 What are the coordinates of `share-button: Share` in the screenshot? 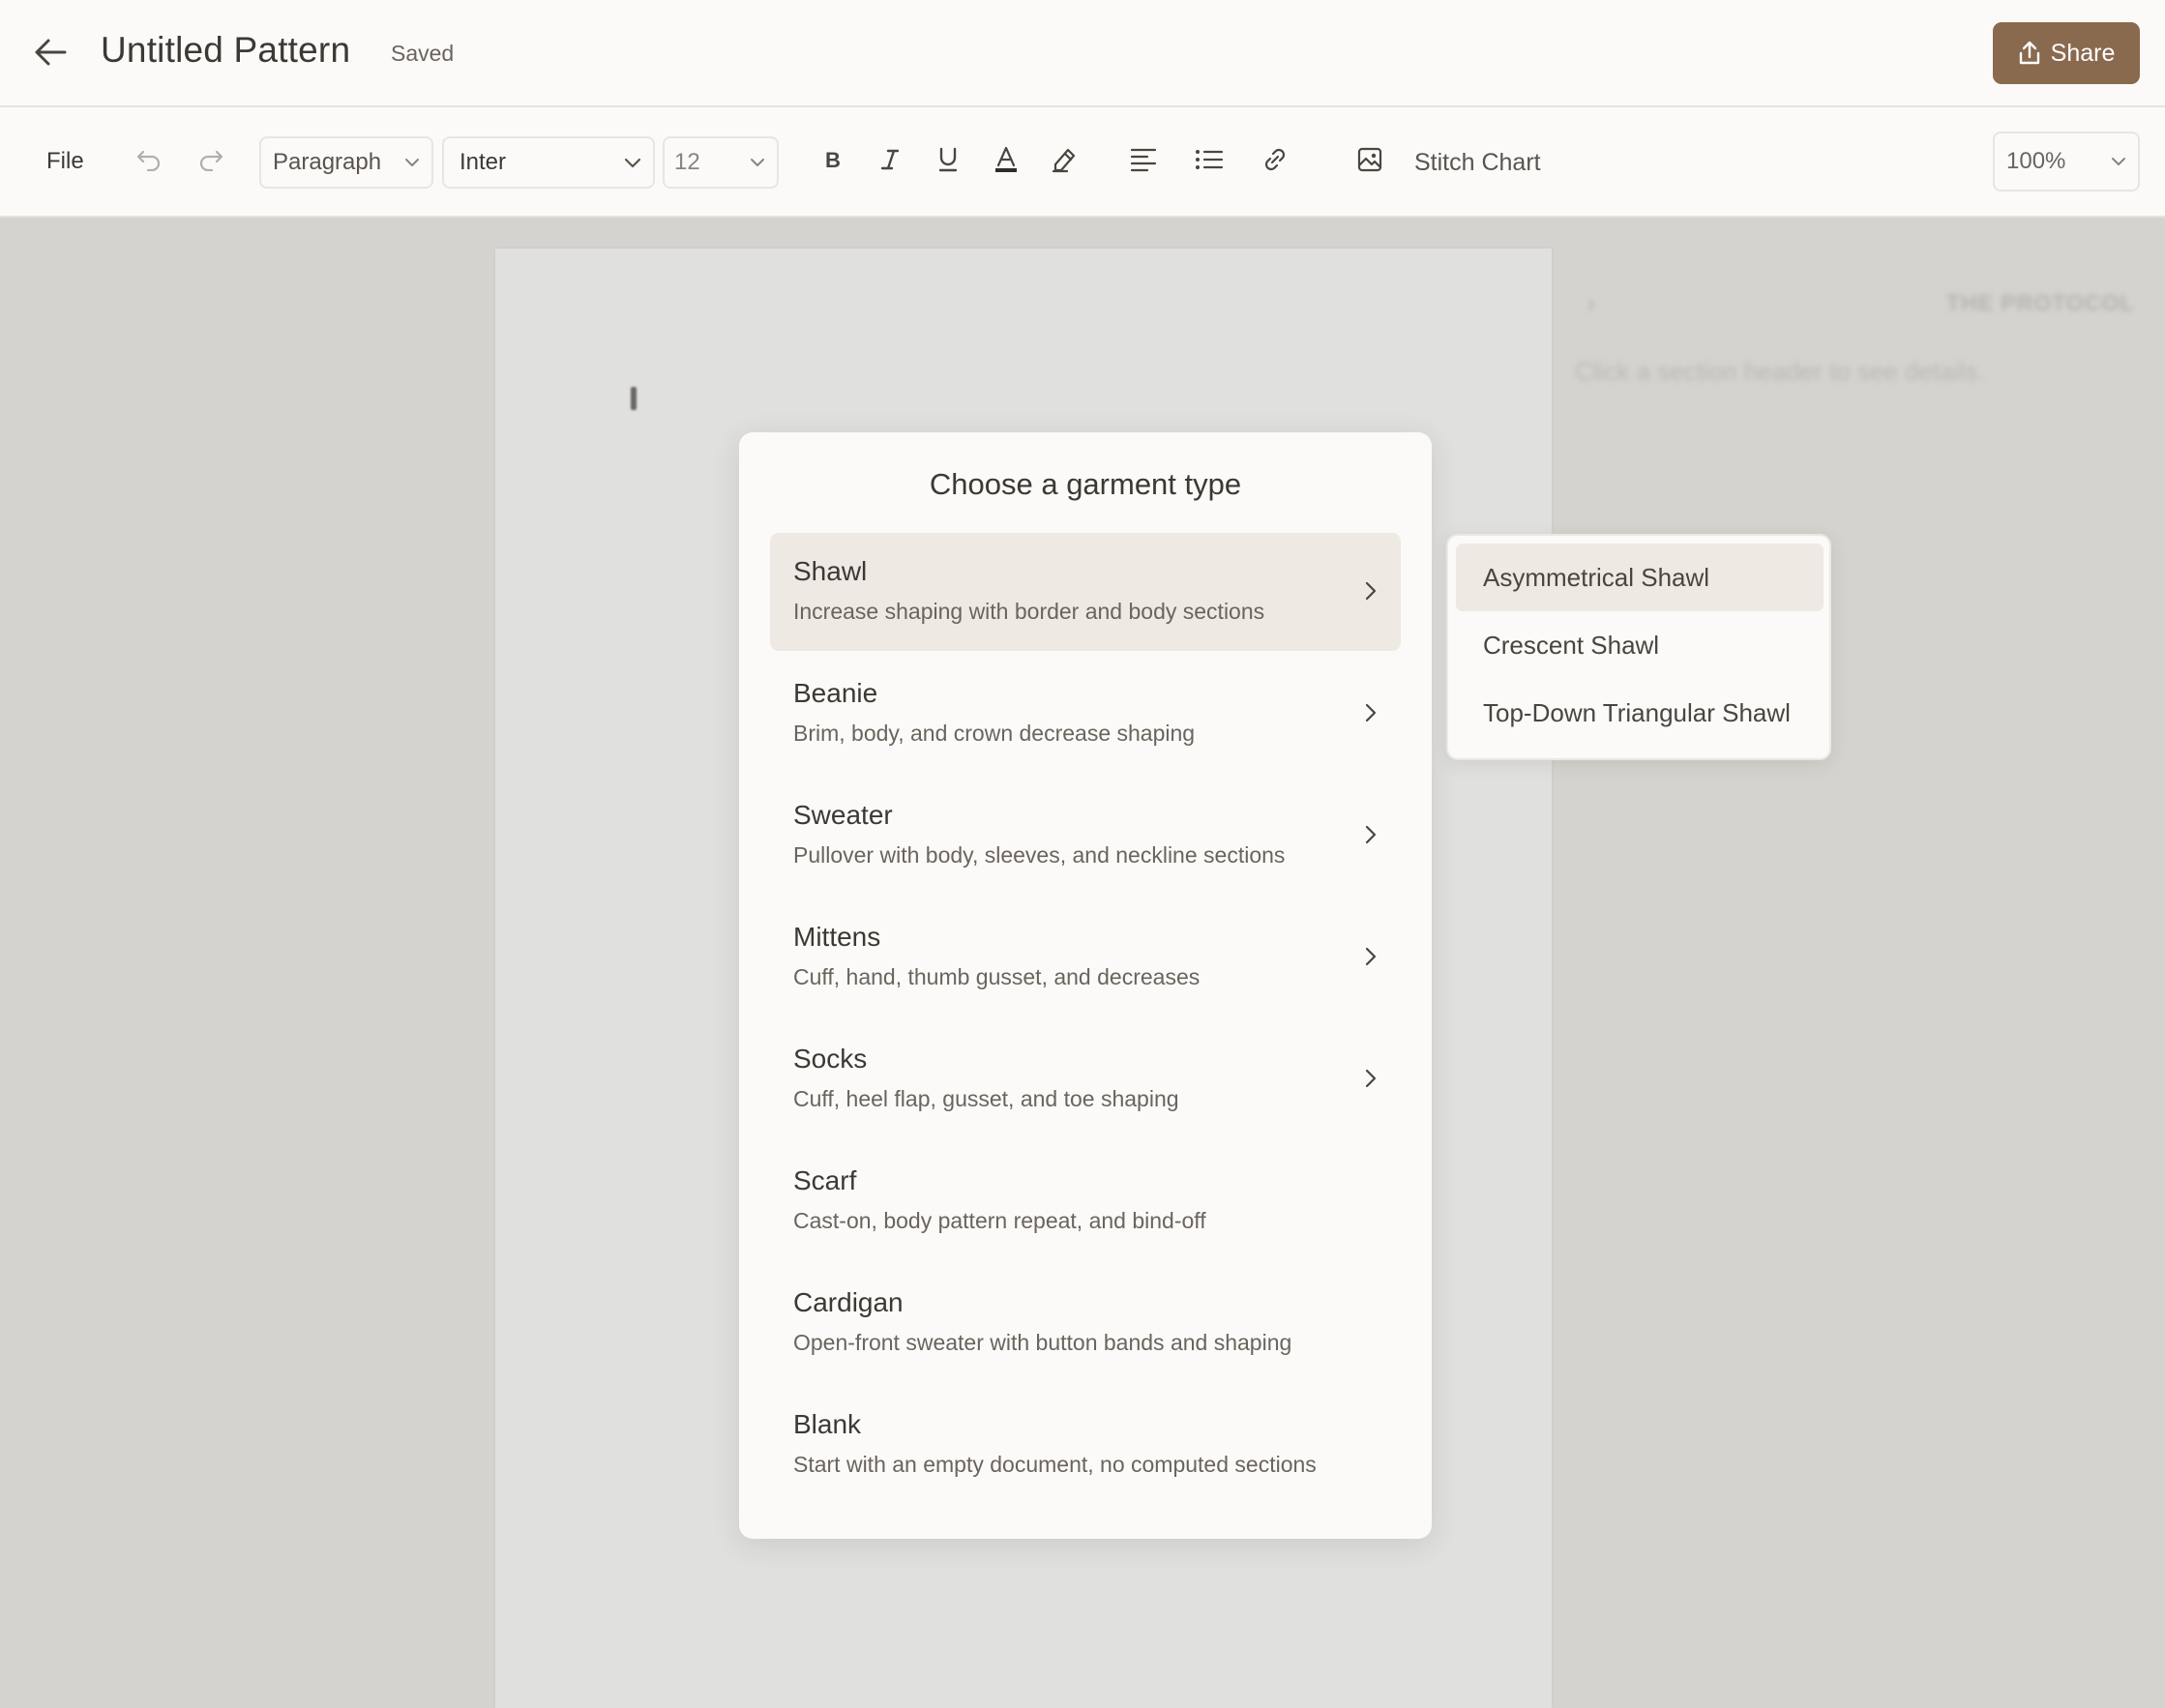 It's located at (2067, 53).